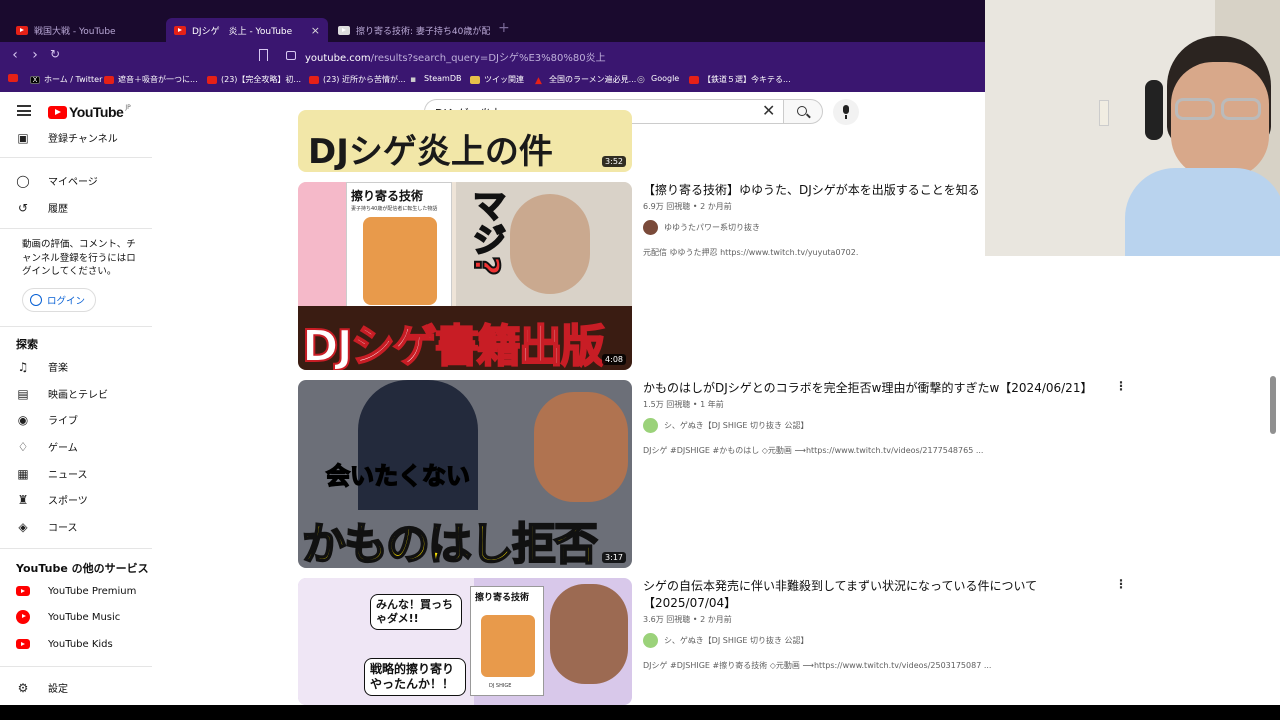  I want to click on new-tab-button: +, so click(504, 28).